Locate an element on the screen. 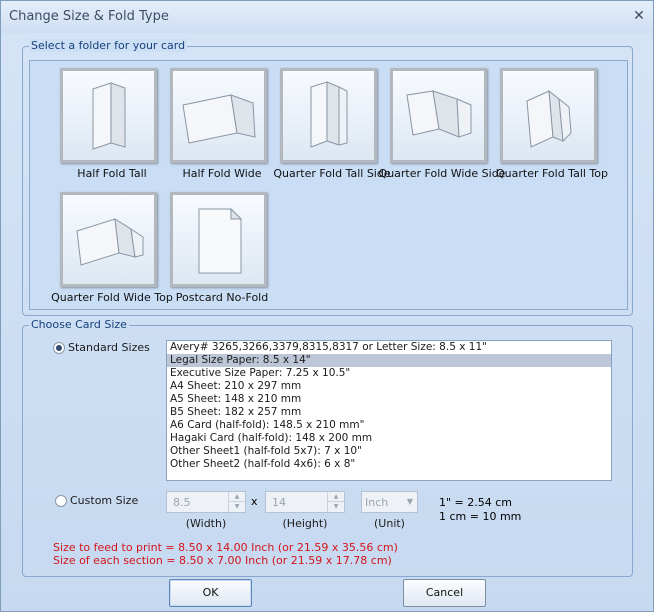  card-quarter-fold-wide-side: Quarter Fold Wide Side is located at coordinates (442, 125).